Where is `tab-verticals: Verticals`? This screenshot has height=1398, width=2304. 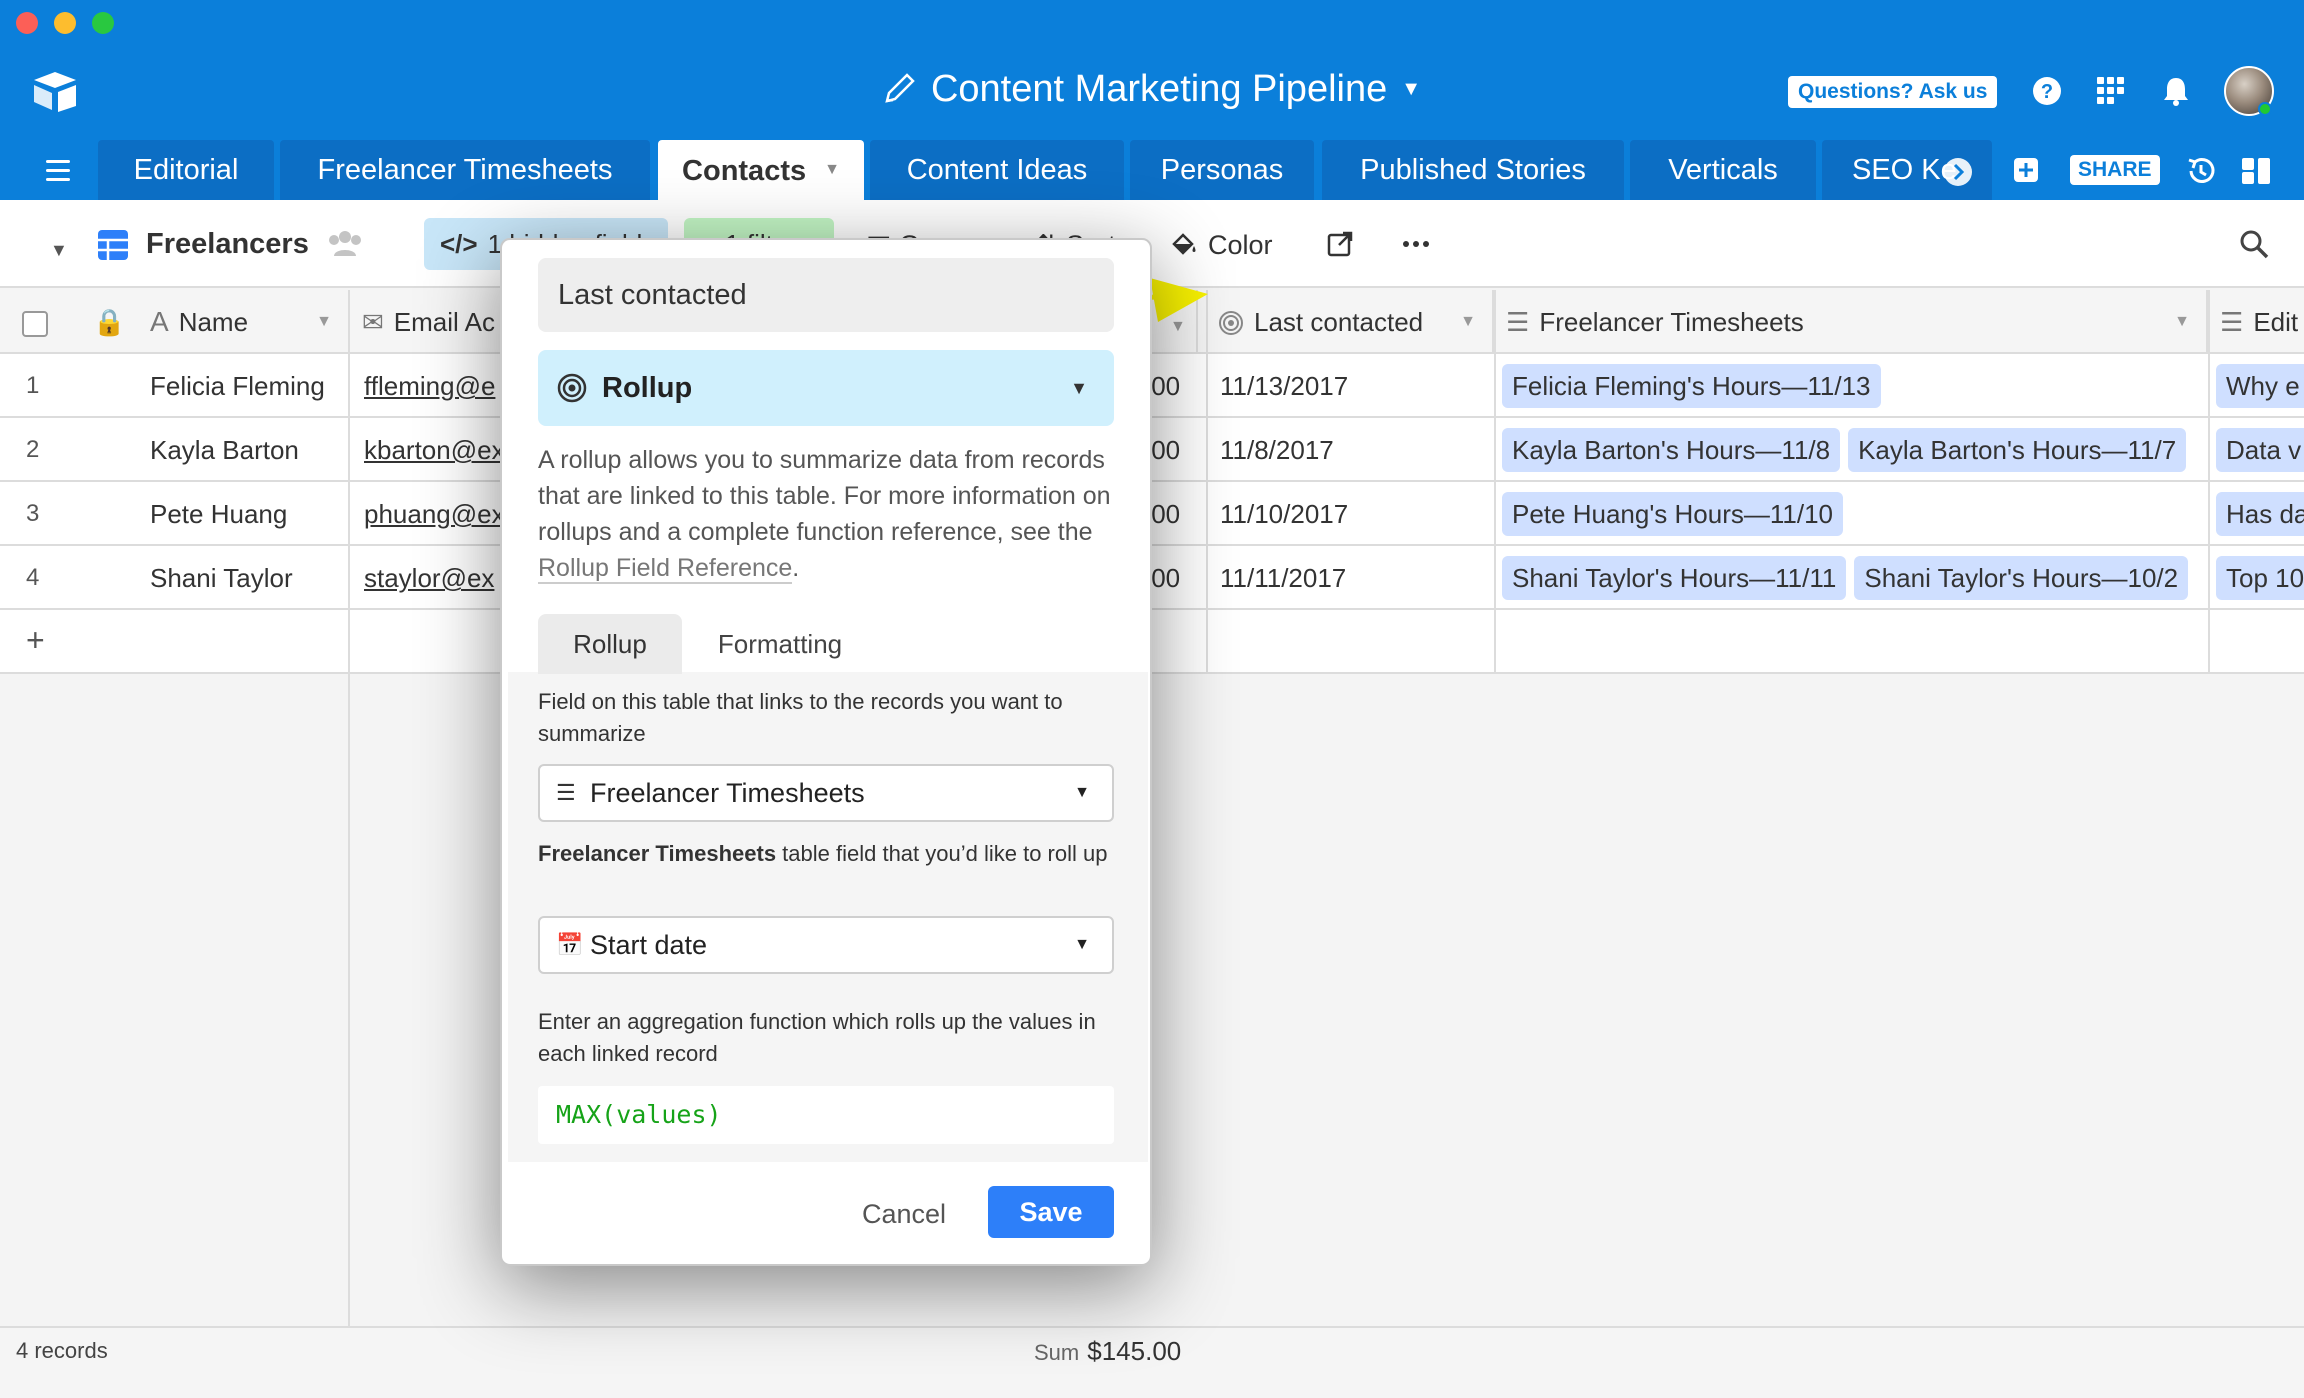 tab-verticals: Verticals is located at coordinates (1723, 170).